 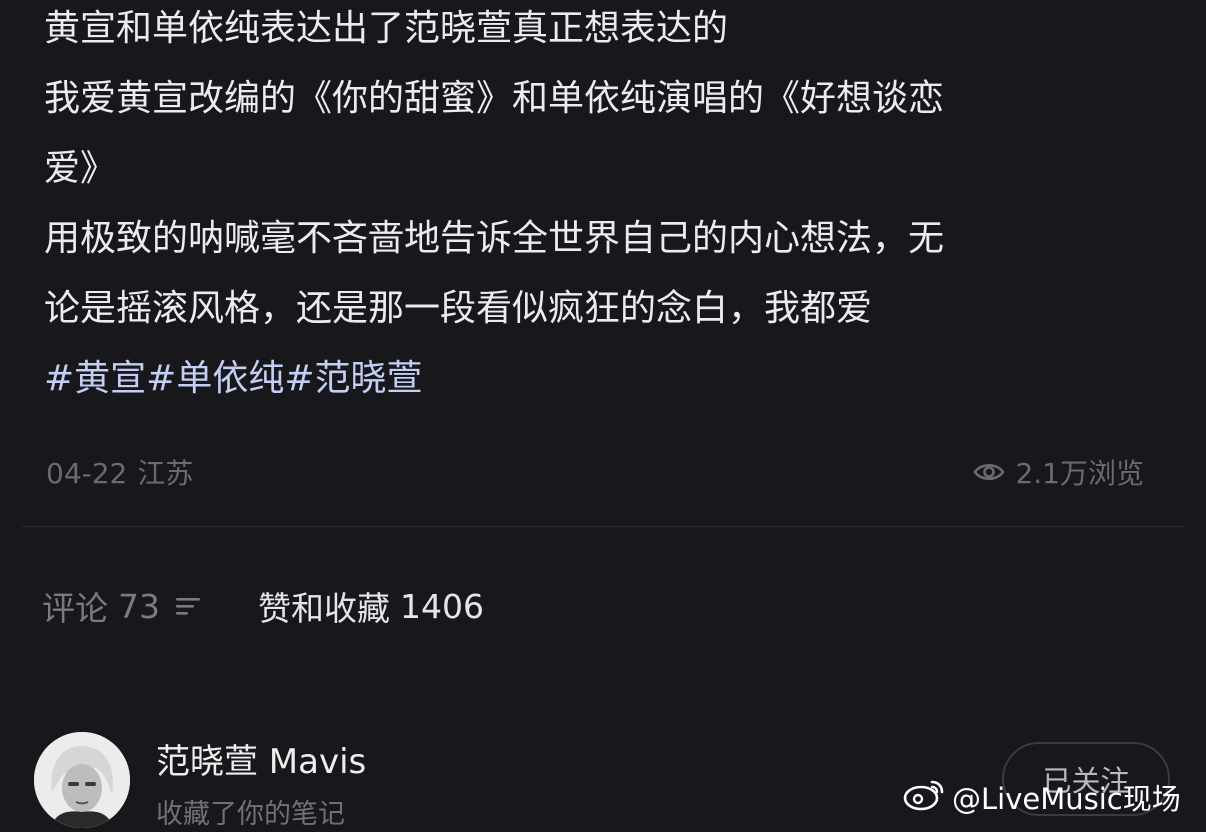 I want to click on watermark-text: @LiveMusic现场, so click(x=1066, y=799).